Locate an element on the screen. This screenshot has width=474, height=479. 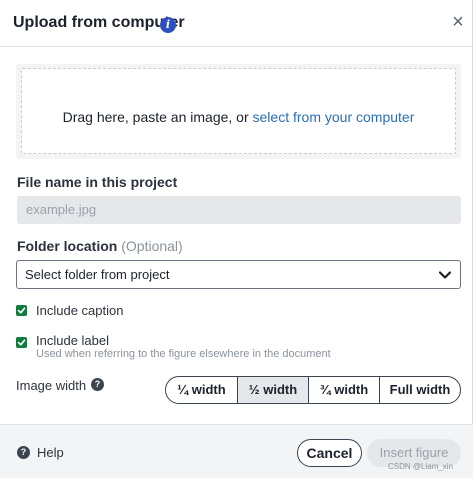
dropzone-instructions: Drag here, paste an image, or is located at coordinates (157, 117).